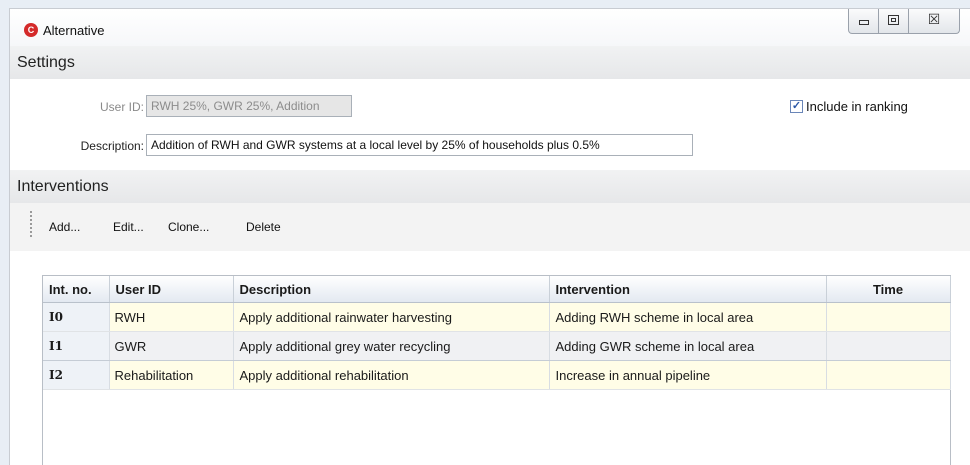  I want to click on close-button: ☒, so click(934, 21).